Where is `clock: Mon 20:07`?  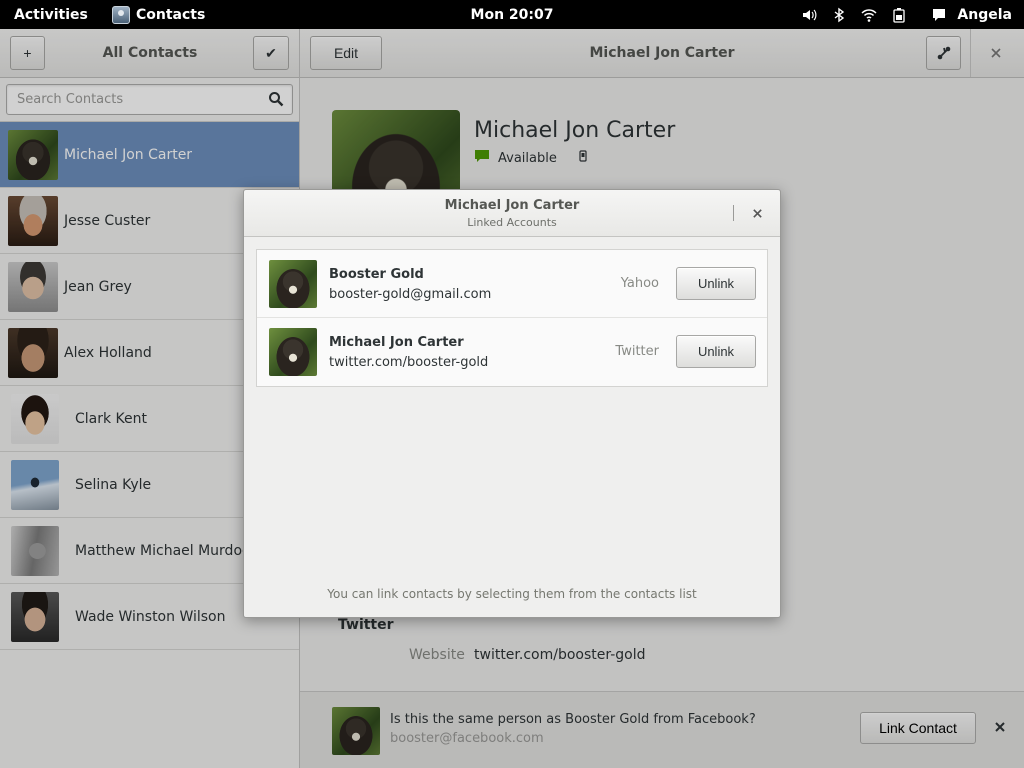 clock: Mon 20:07 is located at coordinates (512, 15).